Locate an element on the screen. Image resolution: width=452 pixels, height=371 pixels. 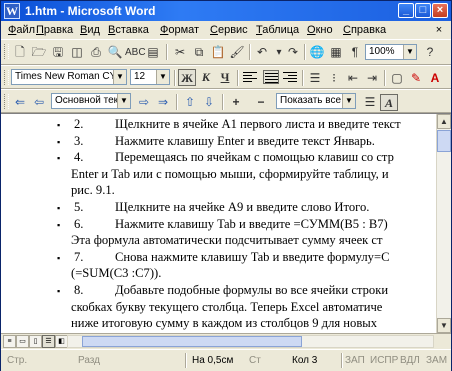
new-document-icon: 🗋 is located at coordinates (20, 52).